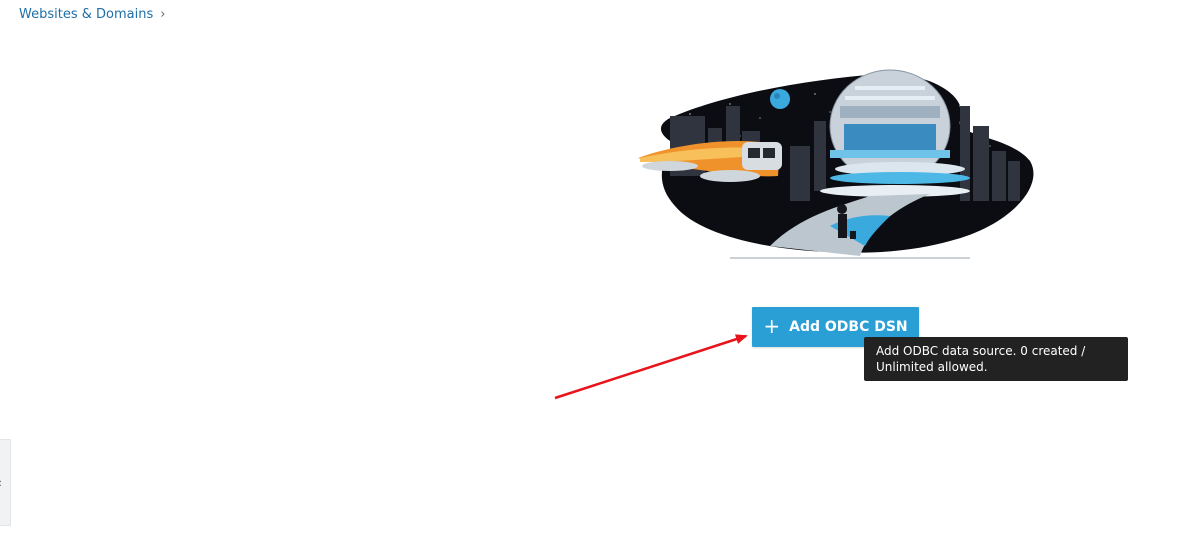 The image size is (1199, 542). I want to click on sidebar-collapse-tab: ‹, so click(5, 482).